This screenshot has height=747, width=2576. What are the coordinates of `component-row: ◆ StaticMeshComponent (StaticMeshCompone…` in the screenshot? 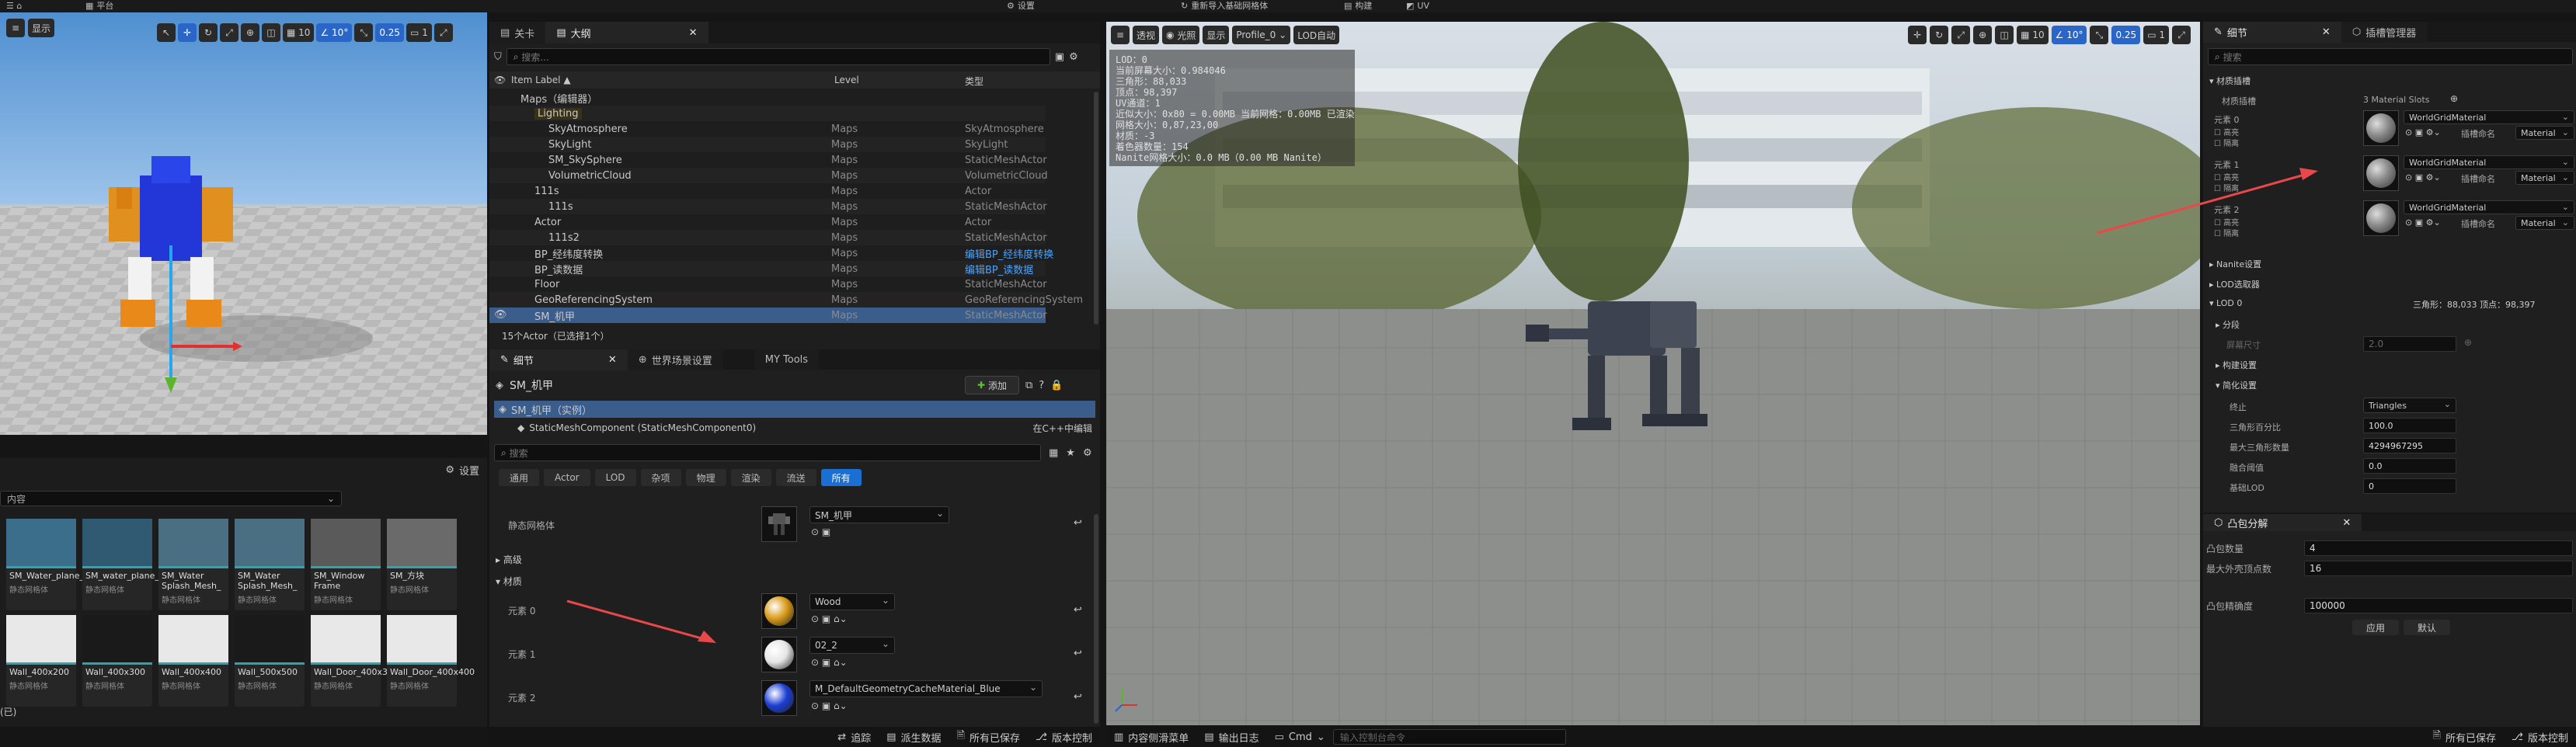 It's located at (794, 427).